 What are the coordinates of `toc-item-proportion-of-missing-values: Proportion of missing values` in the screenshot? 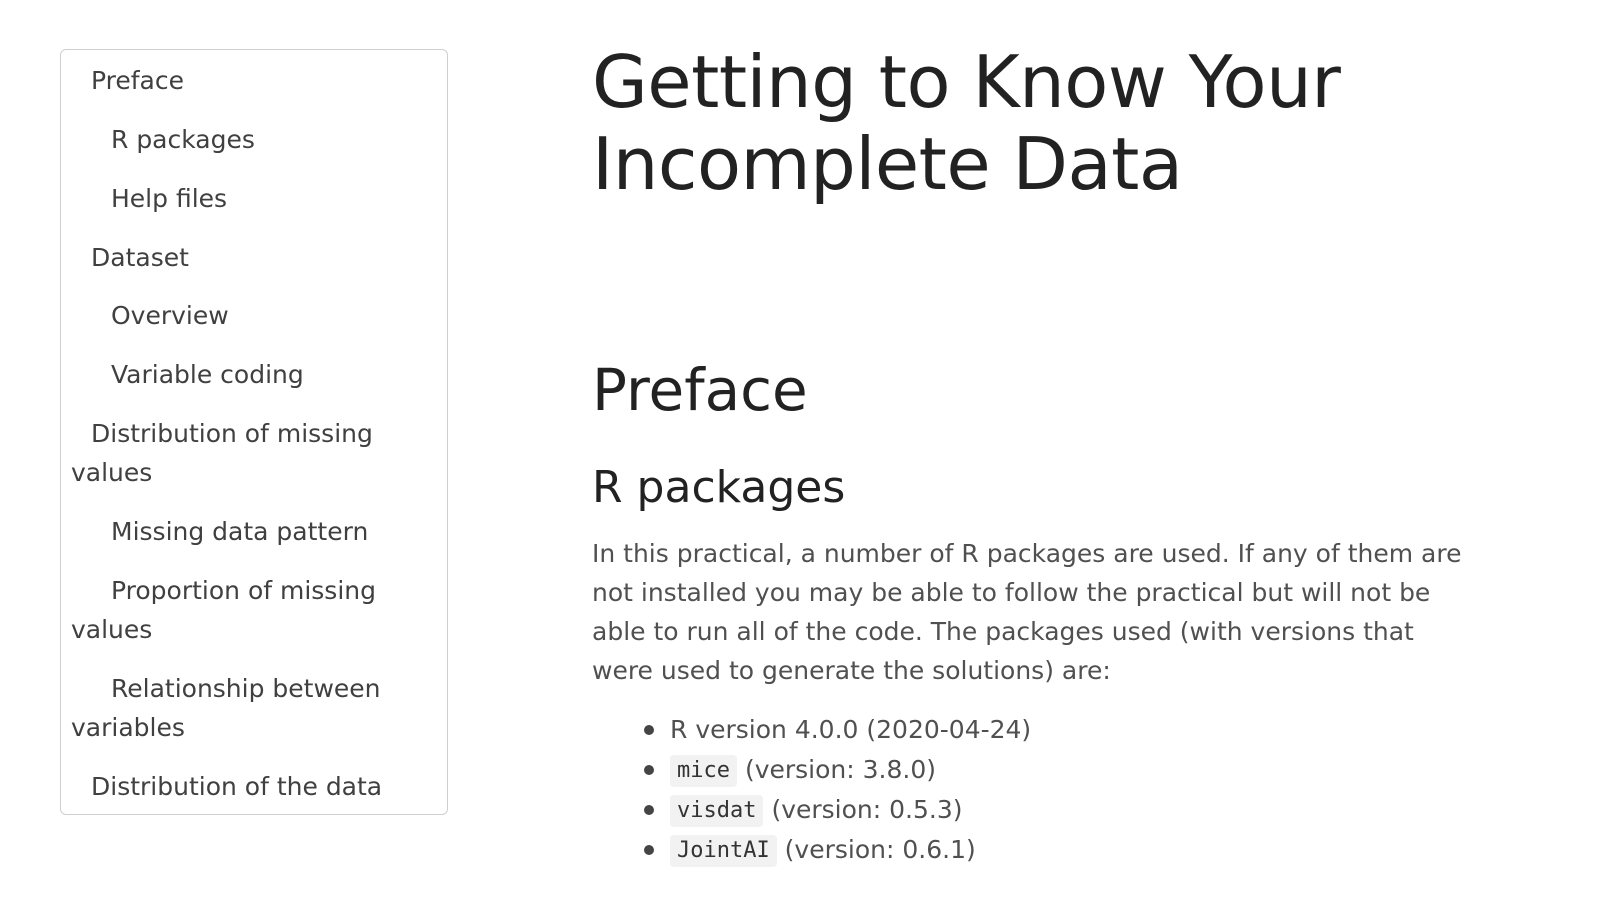 It's located at (249, 610).